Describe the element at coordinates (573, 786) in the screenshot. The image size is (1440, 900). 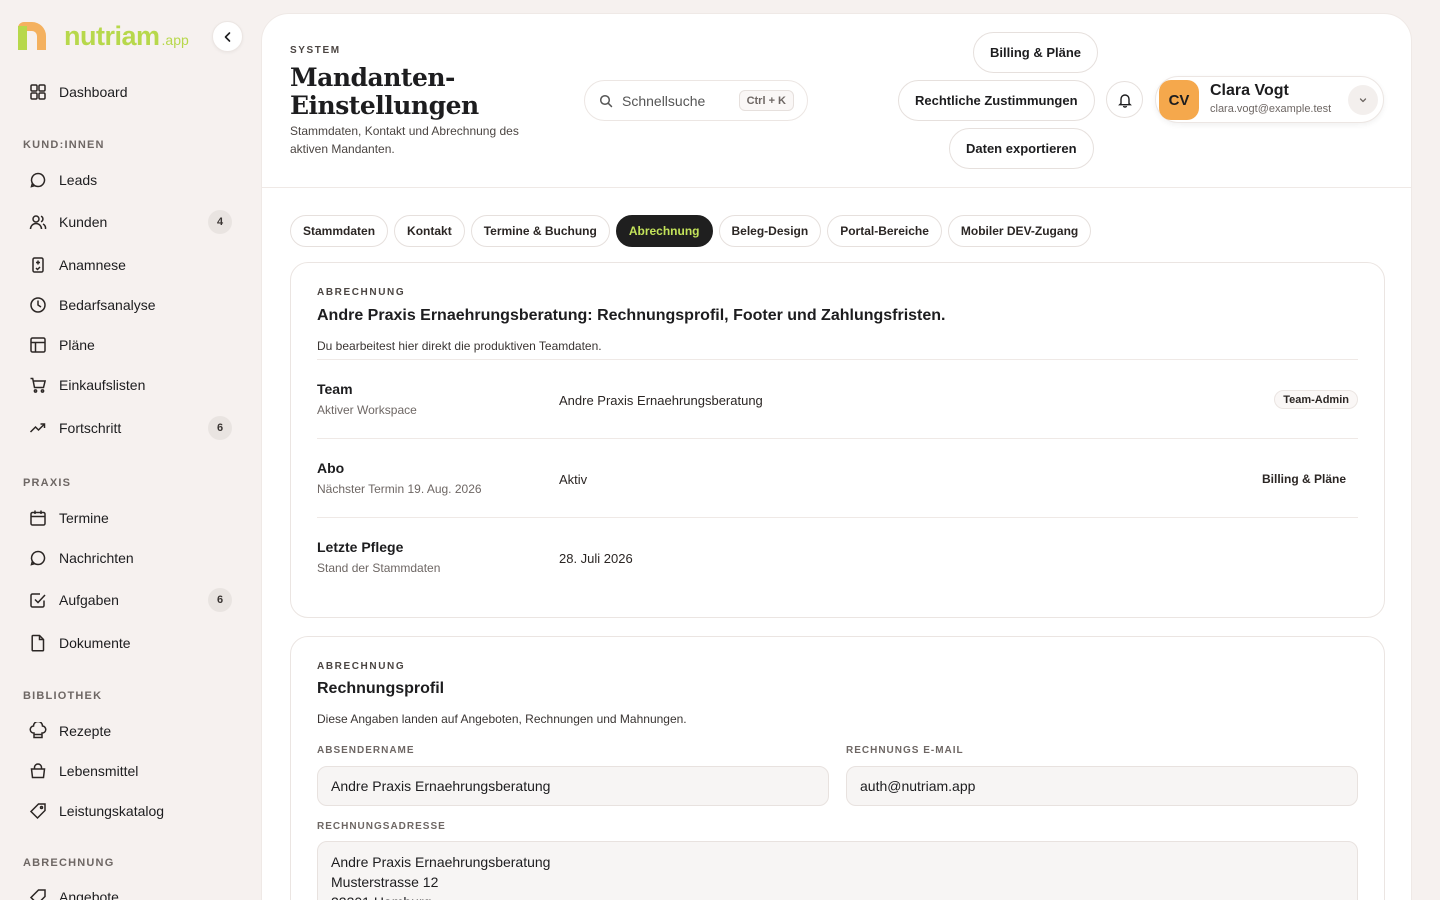
I see `sender-name-field` at that location.